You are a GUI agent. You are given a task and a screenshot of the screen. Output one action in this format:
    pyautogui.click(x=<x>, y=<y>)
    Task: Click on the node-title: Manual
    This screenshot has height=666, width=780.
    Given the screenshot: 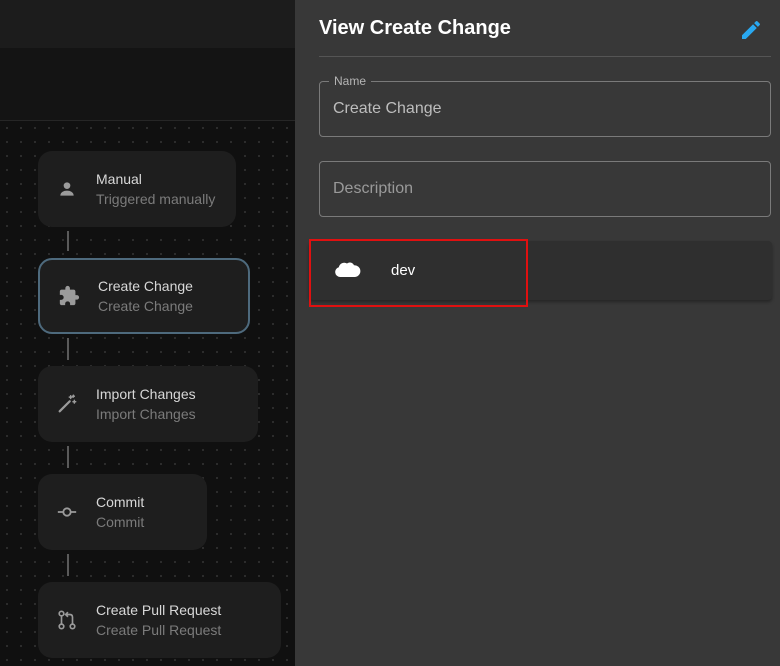 What is the action you would take?
    pyautogui.click(x=119, y=179)
    